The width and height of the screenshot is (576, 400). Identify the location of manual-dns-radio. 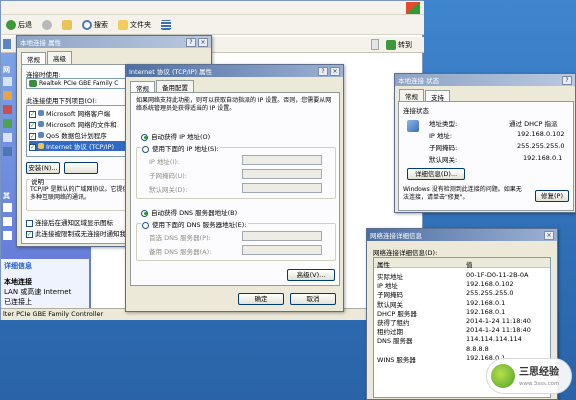
(145, 225).